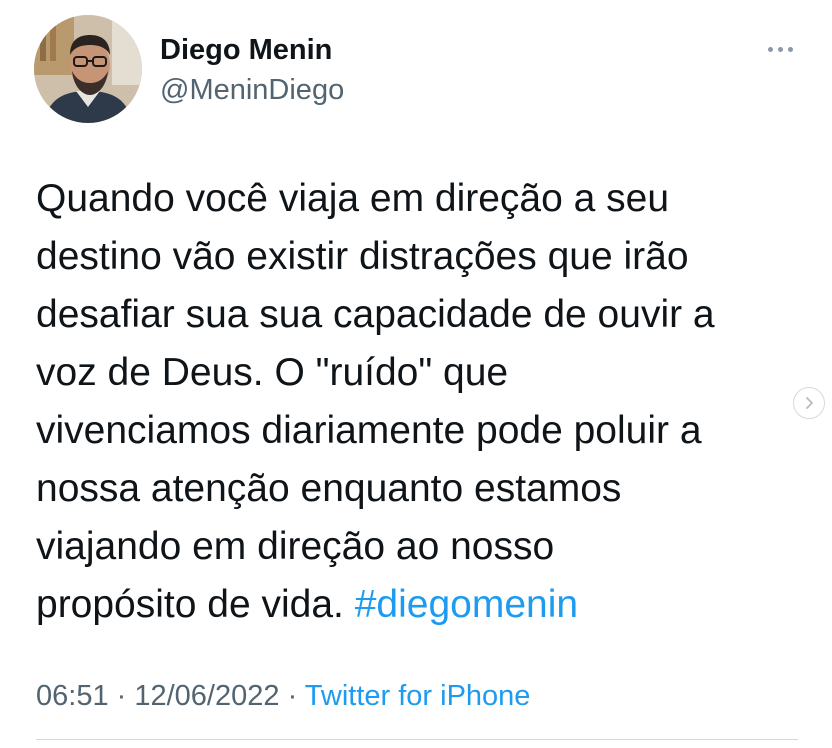 Image resolution: width=832 pixels, height=748 pixels. Describe the element at coordinates (375, 314) in the screenshot. I see `tweet-text-line: desafiar sua sua capacidade de ouvir a` at that location.